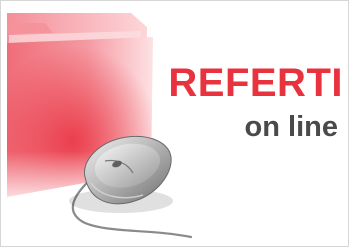 This screenshot has height=247, width=349. Describe the element at coordinates (255, 83) in the screenshot. I see `banner-title: REFERTI` at that location.